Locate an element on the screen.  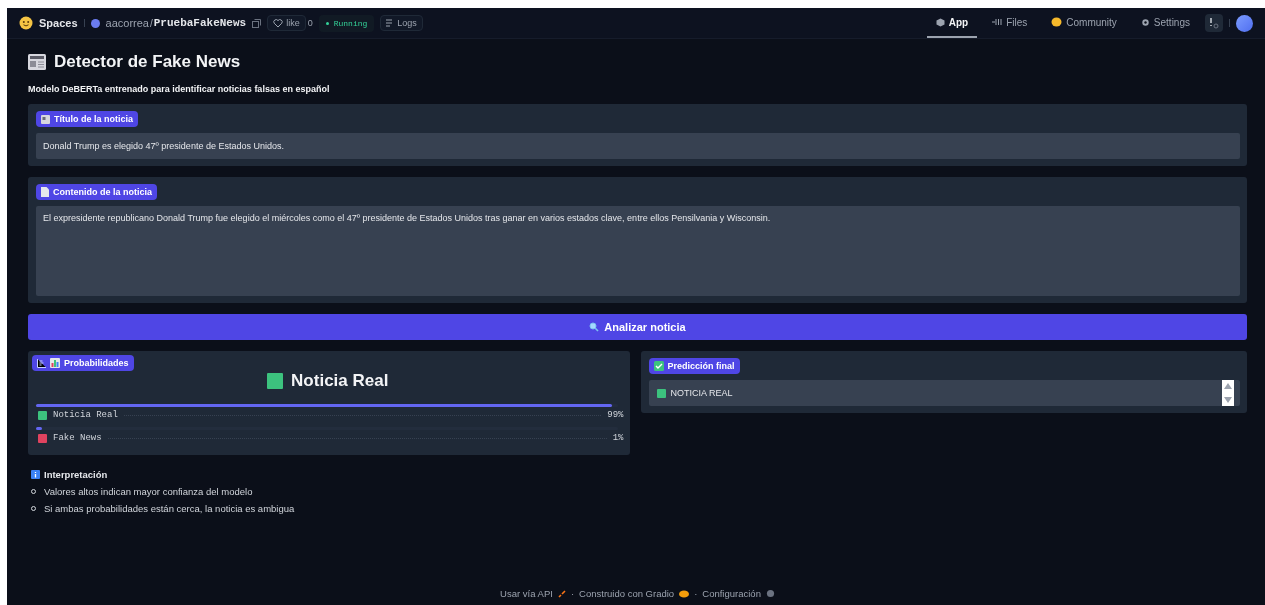
content-field: El expresidente republicano Donald Trump fue elegido el miércoles como el 47º presidente de Estados Unidos tras ganar en varios estados clave, entre ellos Pensilvania y Wisconsin. is located at coordinates (638, 251).